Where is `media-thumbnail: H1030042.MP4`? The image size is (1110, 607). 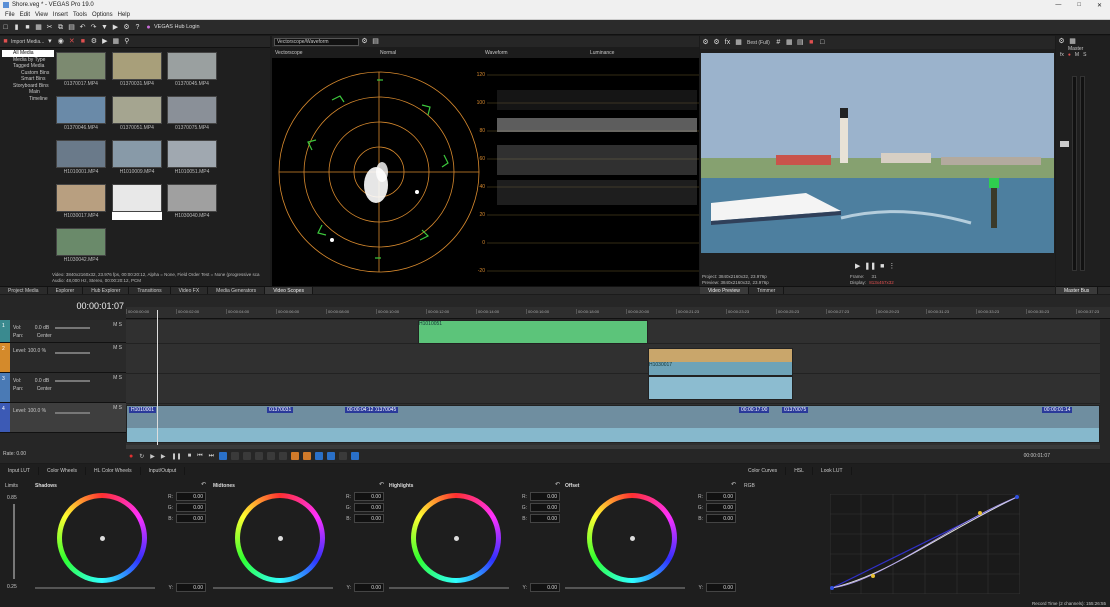
media-thumbnail: H1030042.MP4 is located at coordinates (81, 246).